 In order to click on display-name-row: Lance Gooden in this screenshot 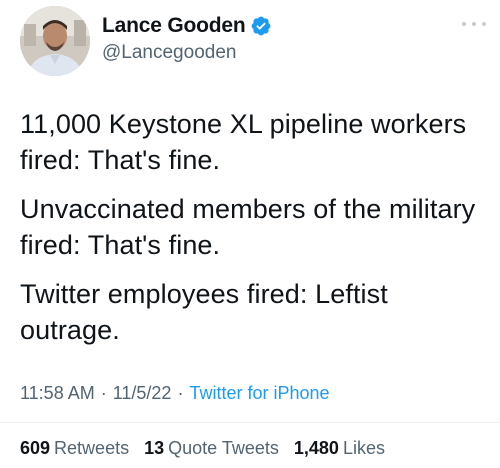, I will do `click(187, 26)`.